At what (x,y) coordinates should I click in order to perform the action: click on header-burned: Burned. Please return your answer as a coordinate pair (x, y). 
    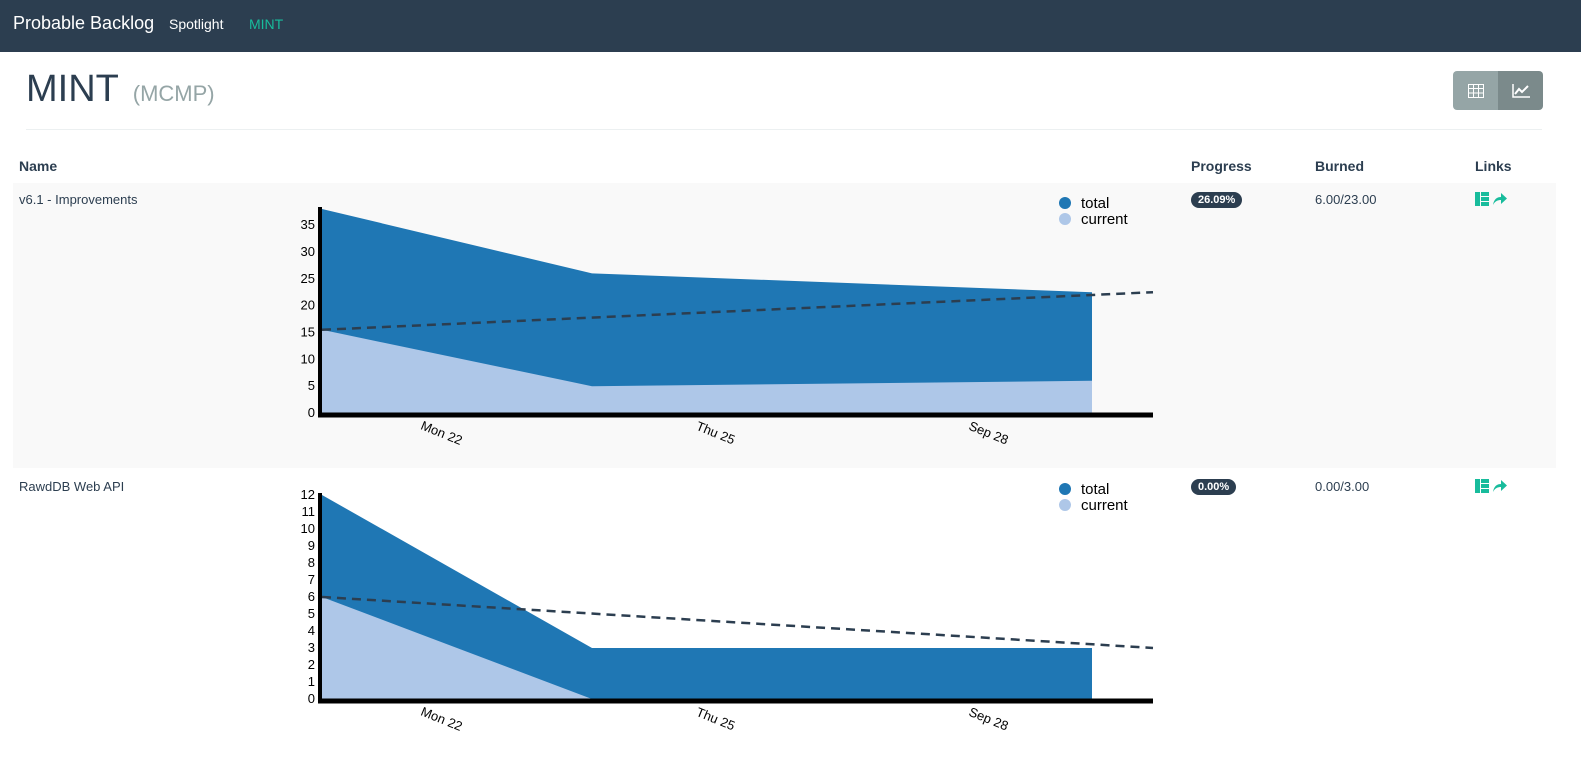
    Looking at the image, I should click on (1339, 166).